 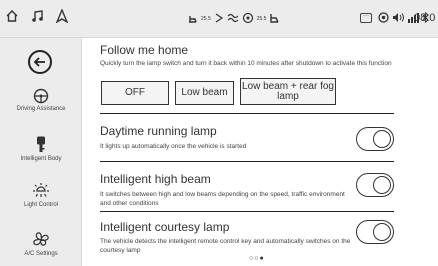 What do you see at coordinates (41, 144) in the screenshot?
I see `key-icon` at bounding box center [41, 144].